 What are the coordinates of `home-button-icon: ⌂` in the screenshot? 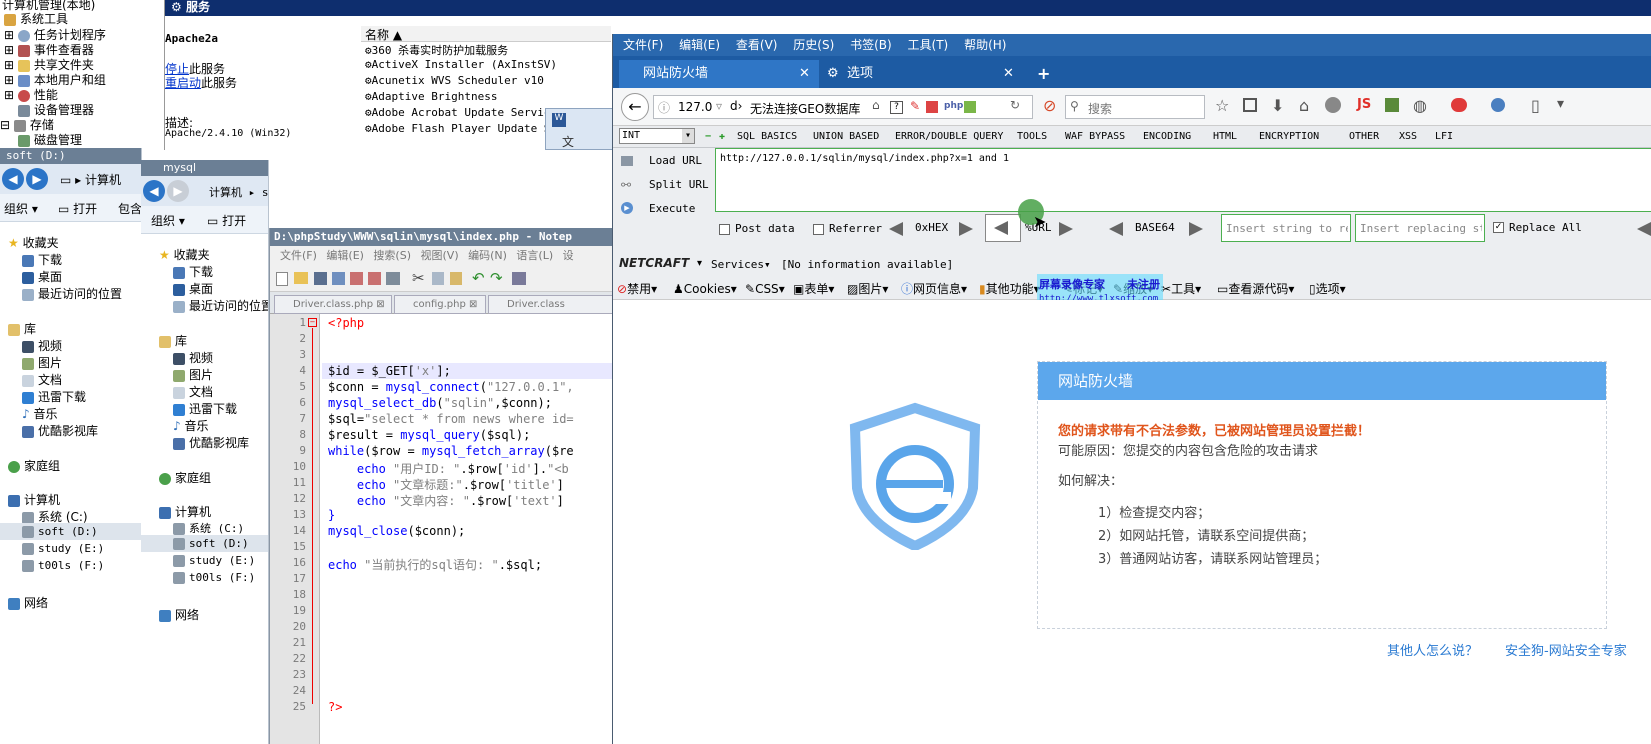 It's located at (1304, 105).